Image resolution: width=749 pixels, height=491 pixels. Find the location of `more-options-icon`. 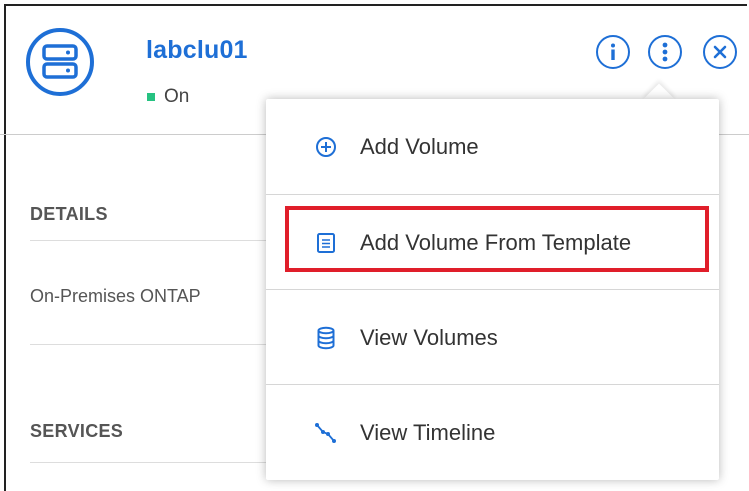

more-options-icon is located at coordinates (665, 52).